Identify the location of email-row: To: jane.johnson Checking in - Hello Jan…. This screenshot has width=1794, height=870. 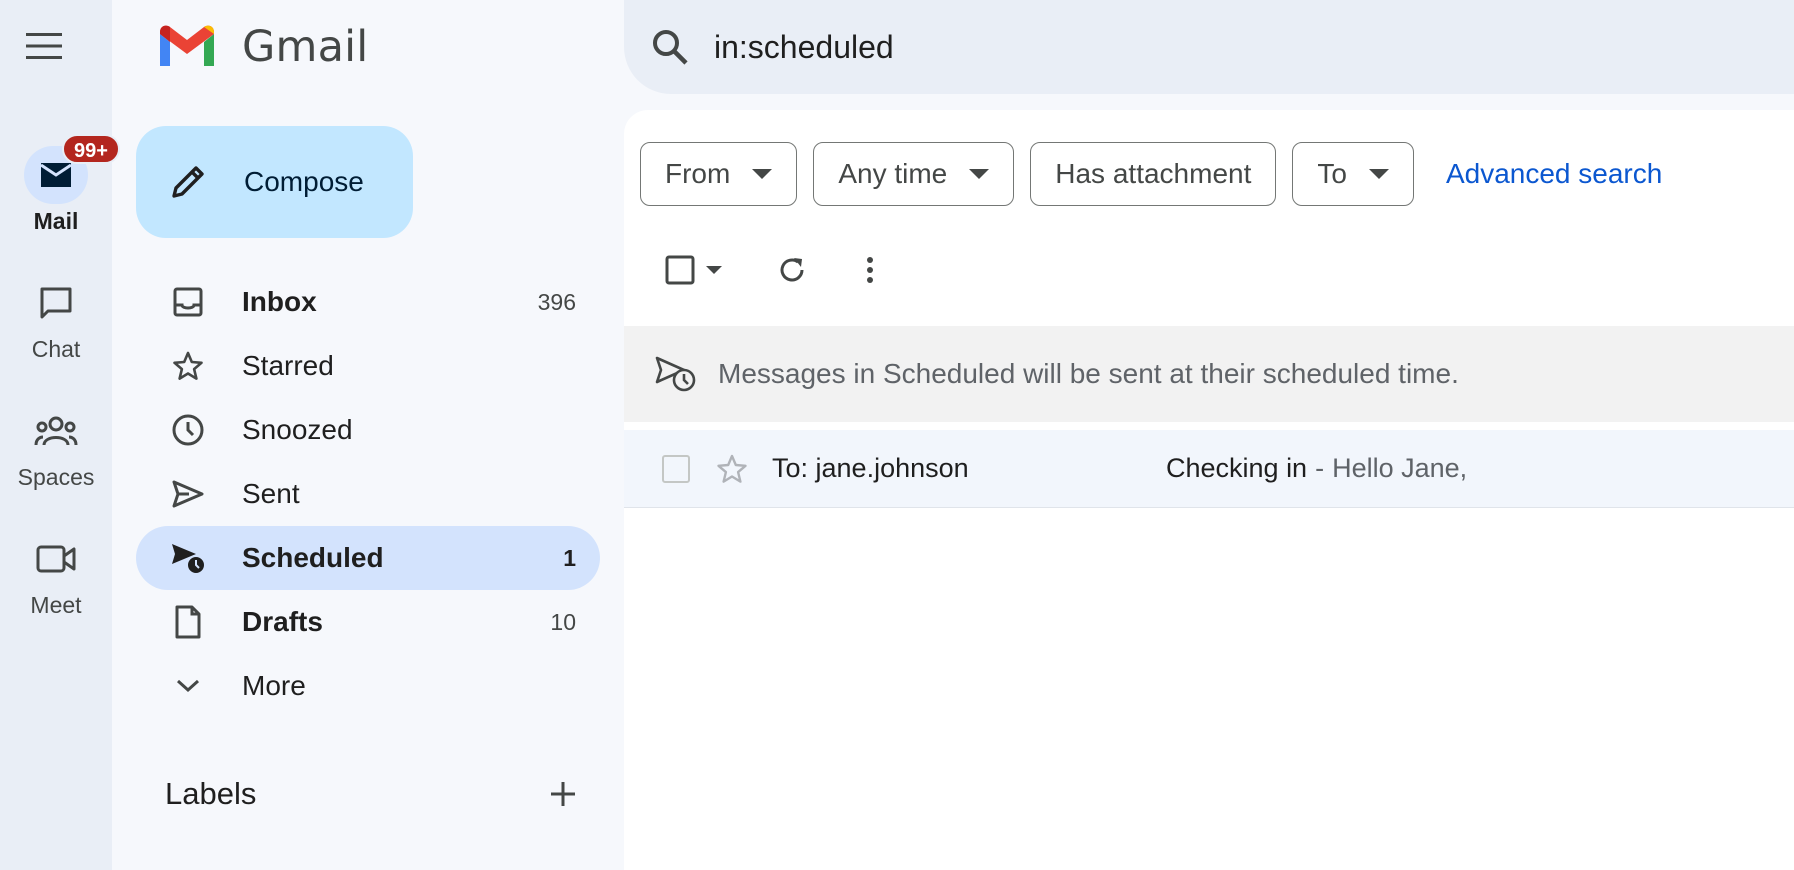
(1209, 469).